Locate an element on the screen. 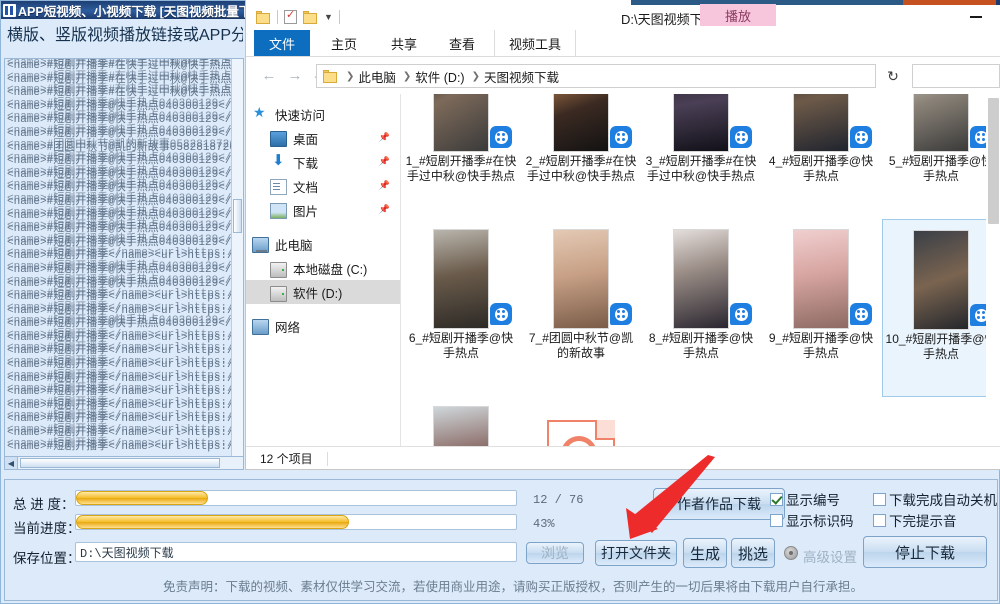  file-item: 7_#团圆中秋节@凯的新故事 is located at coordinates (581, 308).